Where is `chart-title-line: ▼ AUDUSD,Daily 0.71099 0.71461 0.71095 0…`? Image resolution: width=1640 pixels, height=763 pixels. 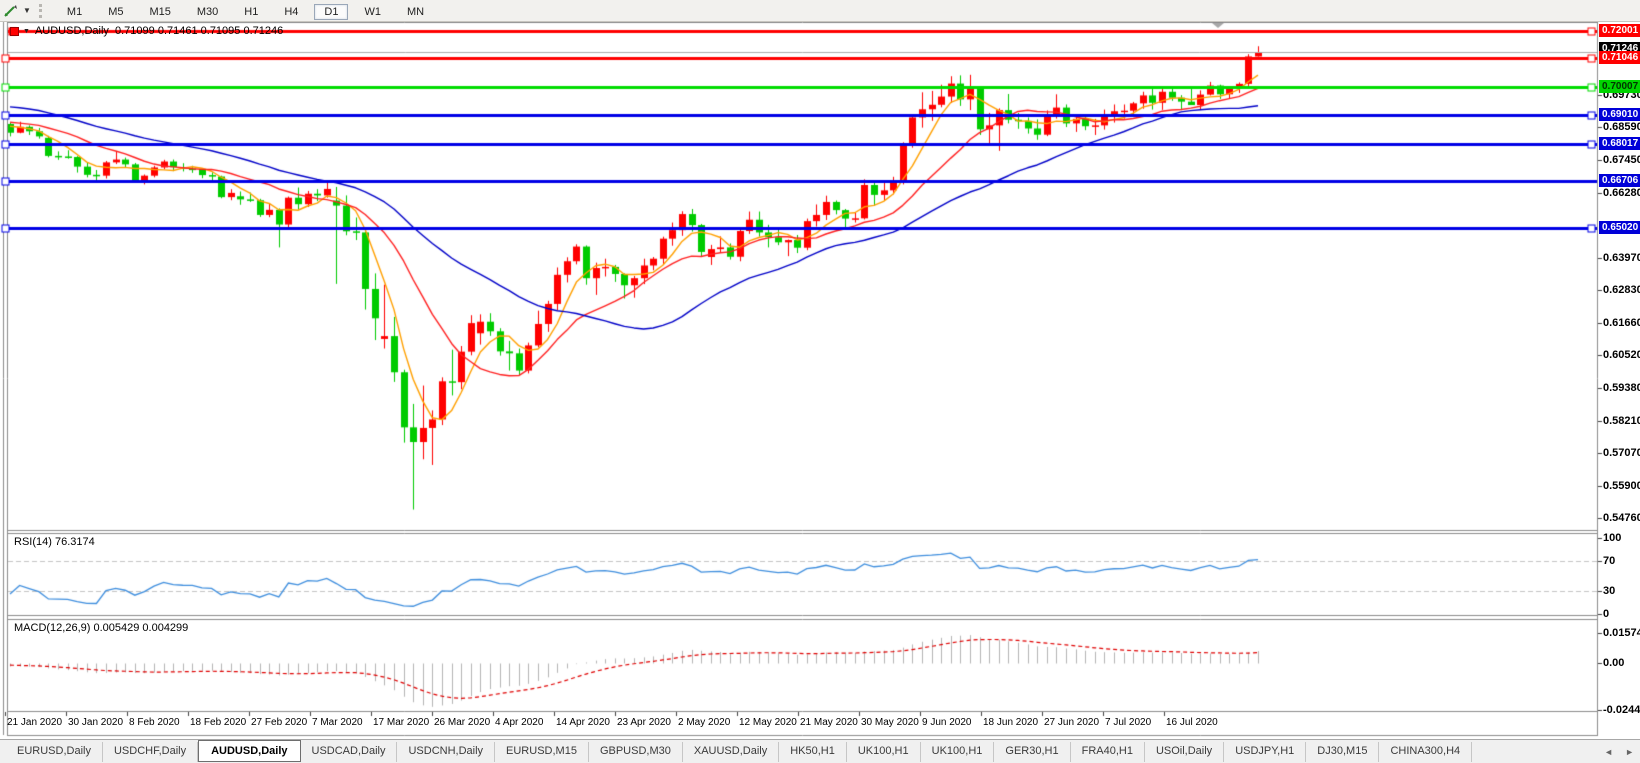 chart-title-line: ▼ AUDUSD,Daily 0.71099 0.71461 0.71095 0… is located at coordinates (146, 31).